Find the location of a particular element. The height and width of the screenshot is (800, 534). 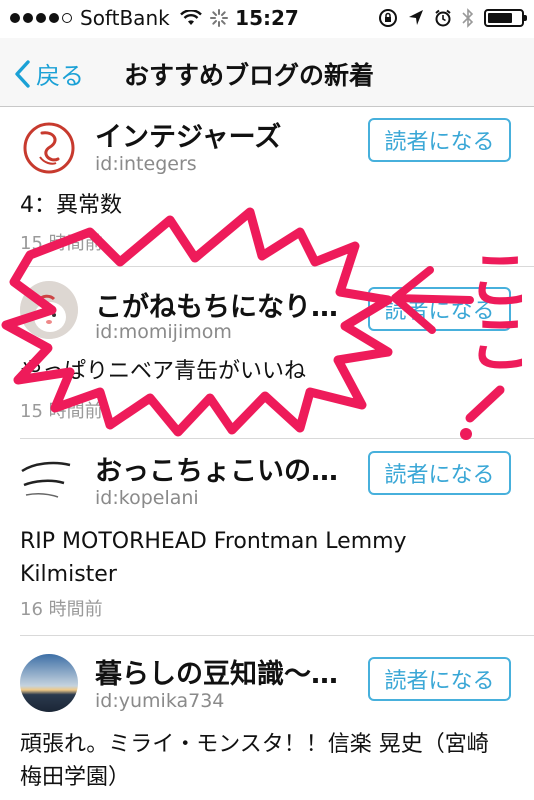

wifi-icon is located at coordinates (190, 17).